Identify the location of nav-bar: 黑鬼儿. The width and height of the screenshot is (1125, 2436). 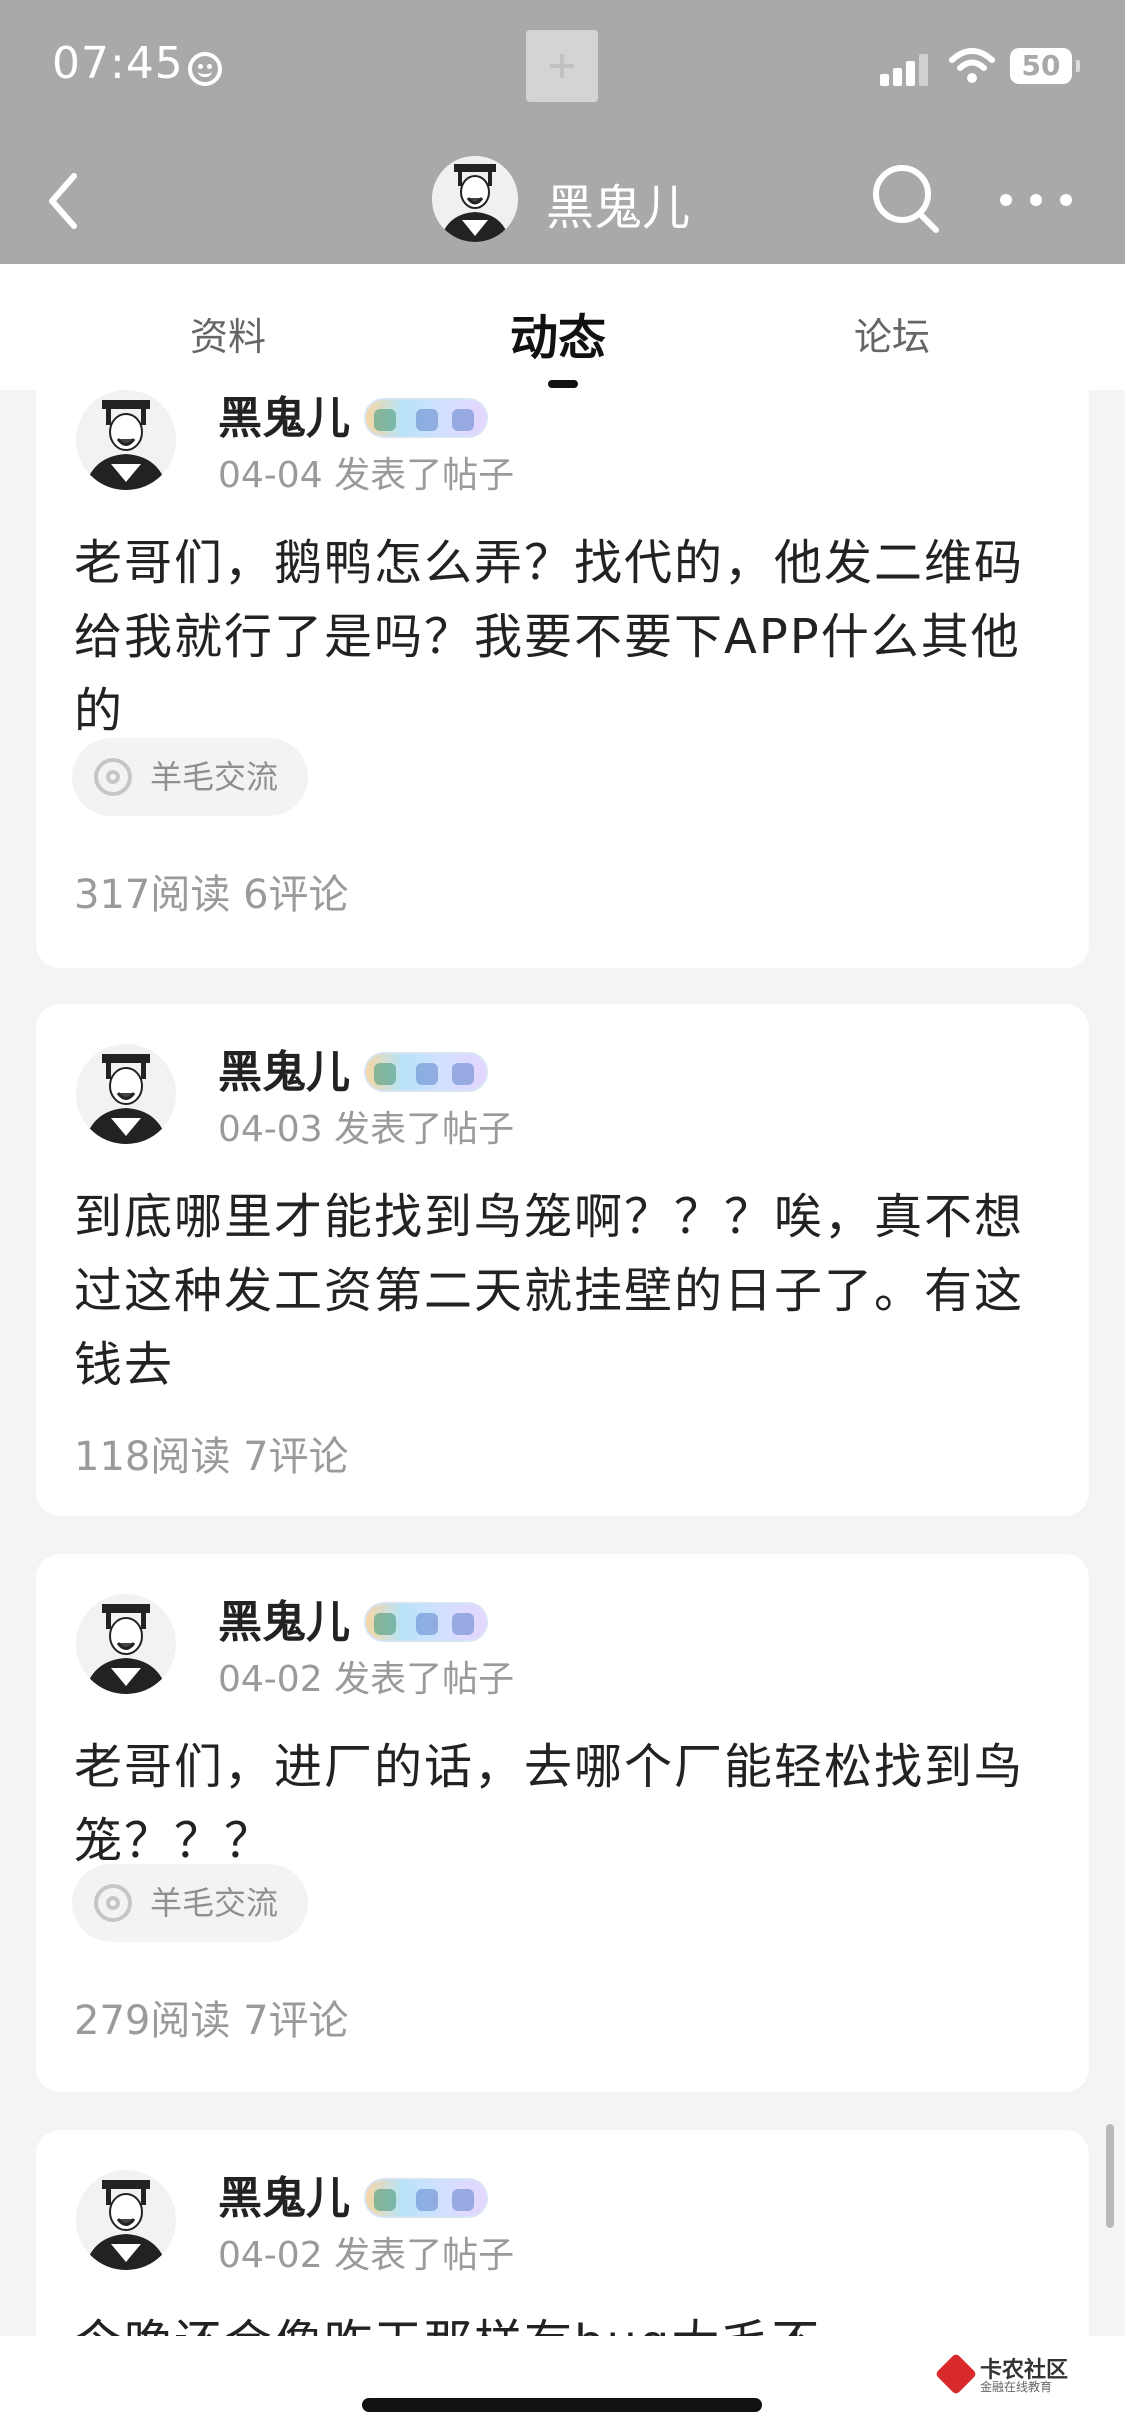
(562, 200).